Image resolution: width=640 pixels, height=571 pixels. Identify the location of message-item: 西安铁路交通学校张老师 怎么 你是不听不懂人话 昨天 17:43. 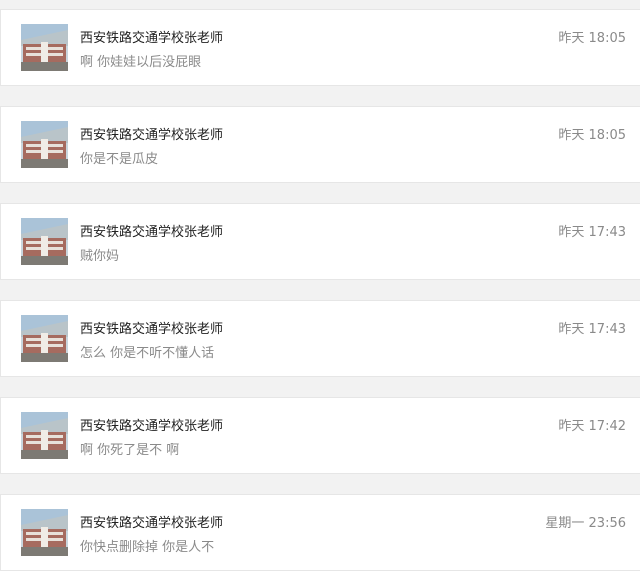
(320, 338).